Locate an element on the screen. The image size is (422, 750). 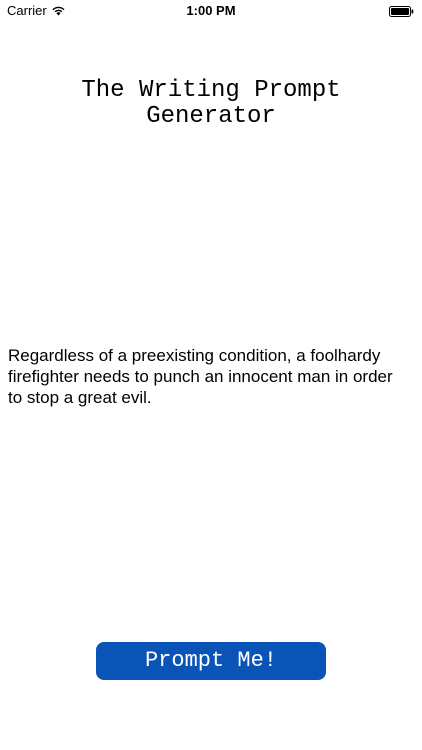
status-time: 1:00 PM is located at coordinates (211, 10).